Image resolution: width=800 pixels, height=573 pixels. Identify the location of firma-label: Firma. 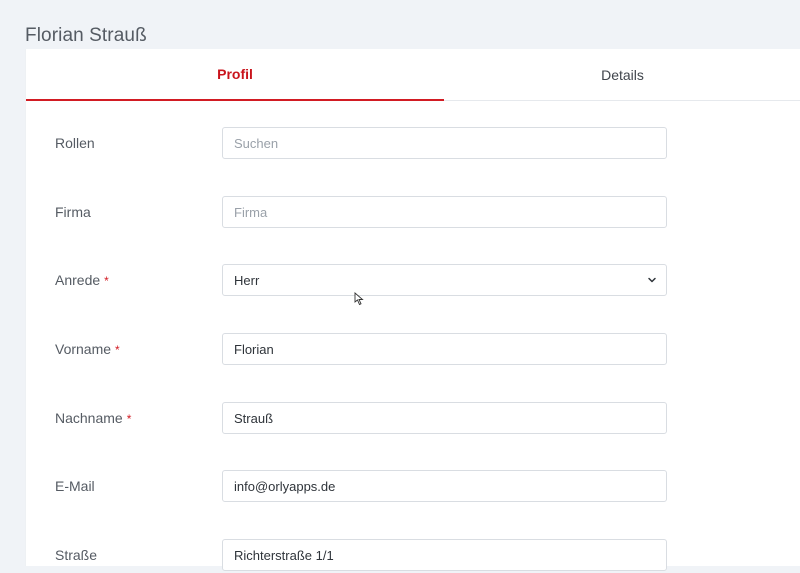
(73, 212).